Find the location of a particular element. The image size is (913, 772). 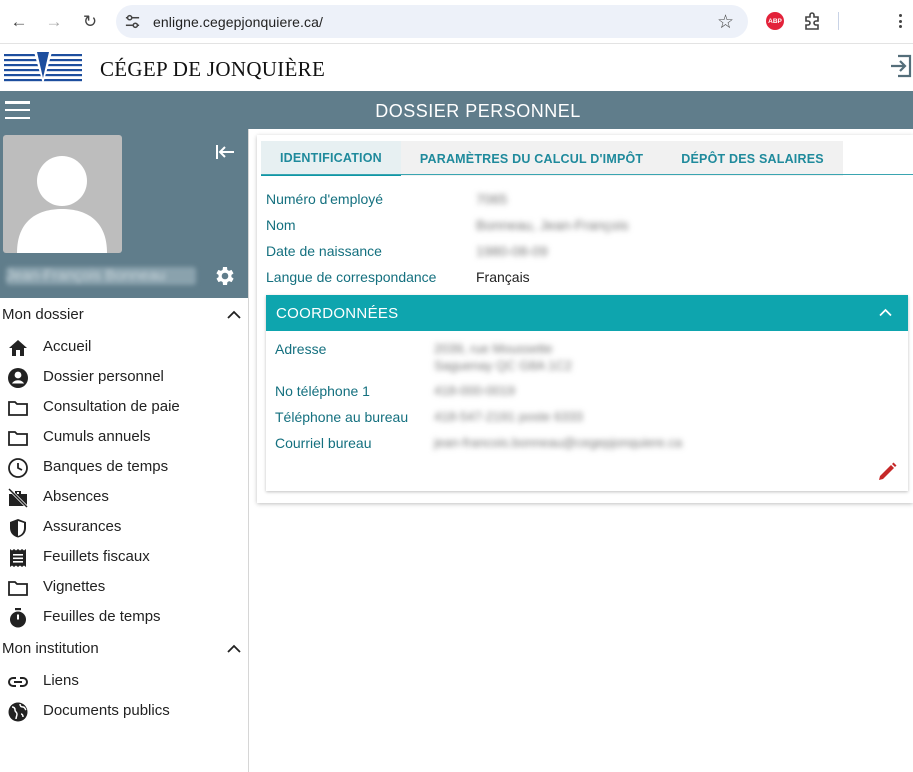

sidebar-item-feuillets-fiscaux: Feuillets fiscaux is located at coordinates (124, 557).